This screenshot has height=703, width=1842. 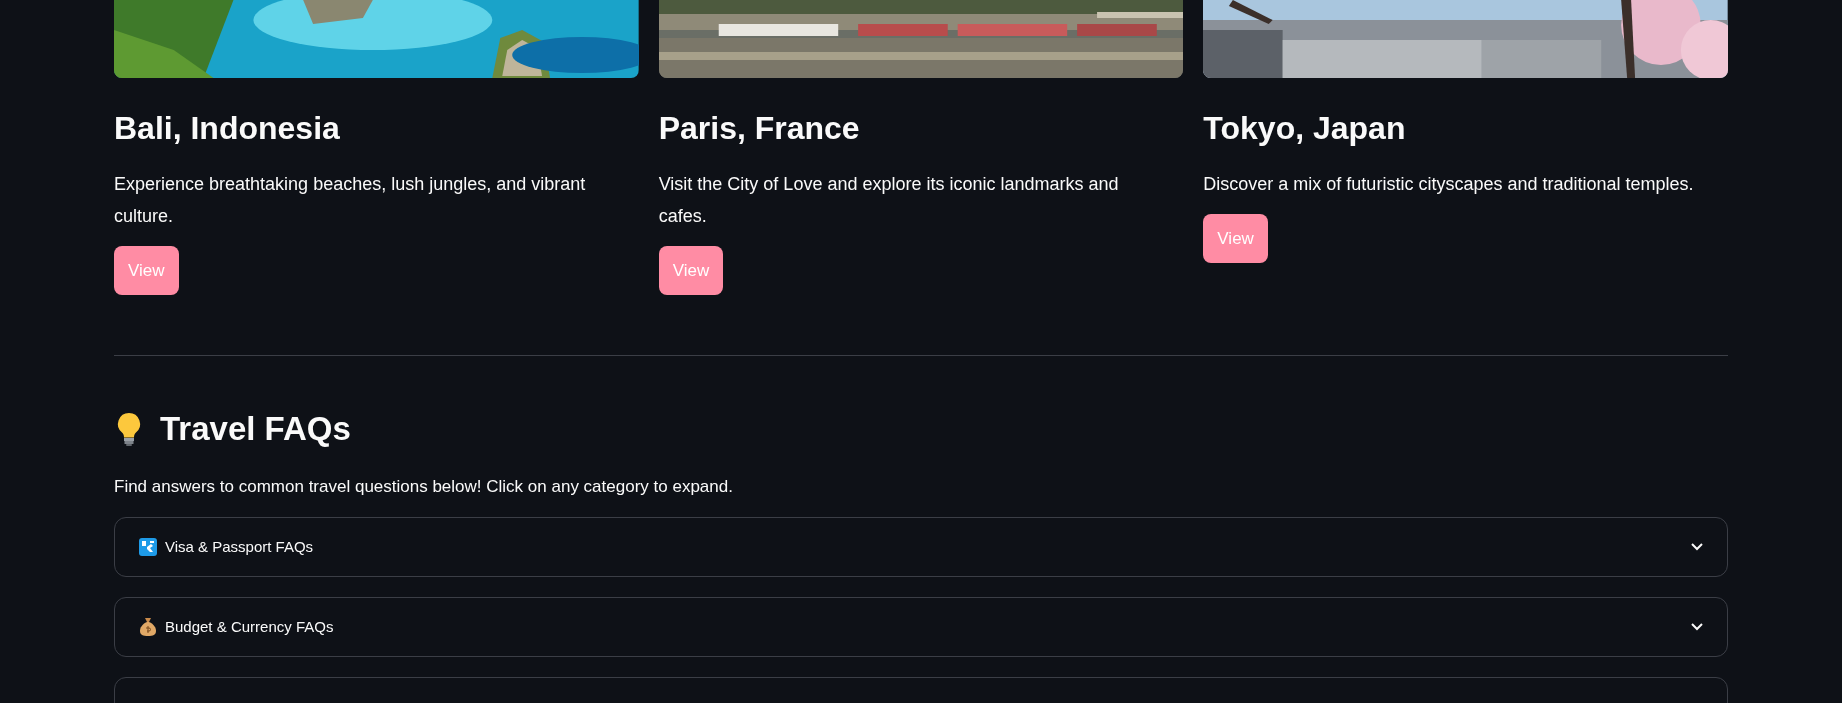 I want to click on destination-title: Paris, France, so click(x=759, y=128).